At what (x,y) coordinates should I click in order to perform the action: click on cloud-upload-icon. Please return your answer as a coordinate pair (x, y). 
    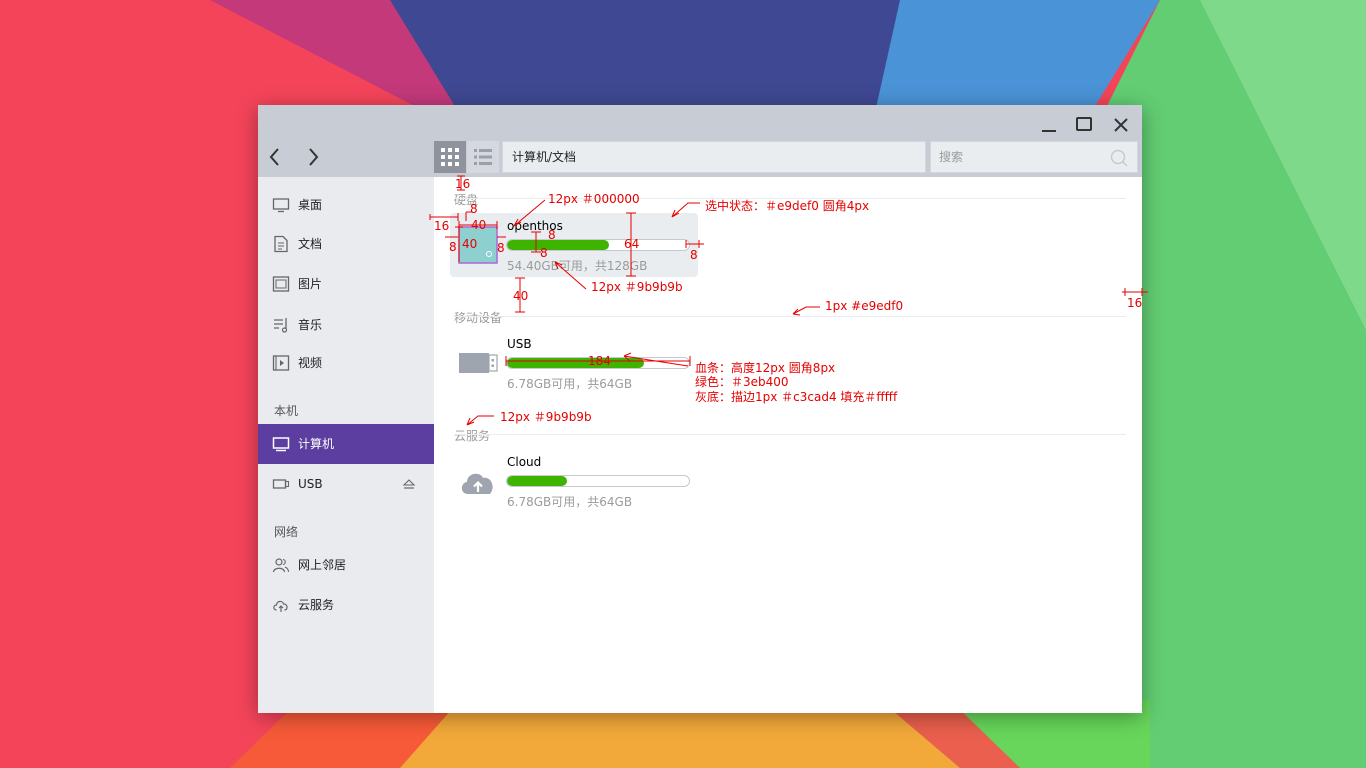
    Looking at the image, I should click on (477, 483).